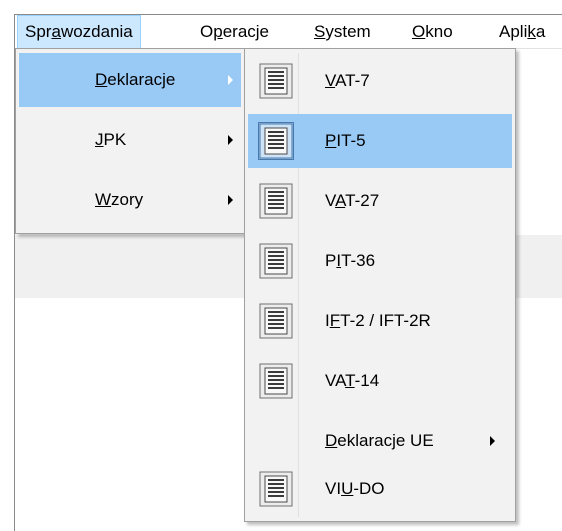 The image size is (562, 531). What do you see at coordinates (380, 81) in the screenshot?
I see `menu-item-vat-7: VAT-7` at bounding box center [380, 81].